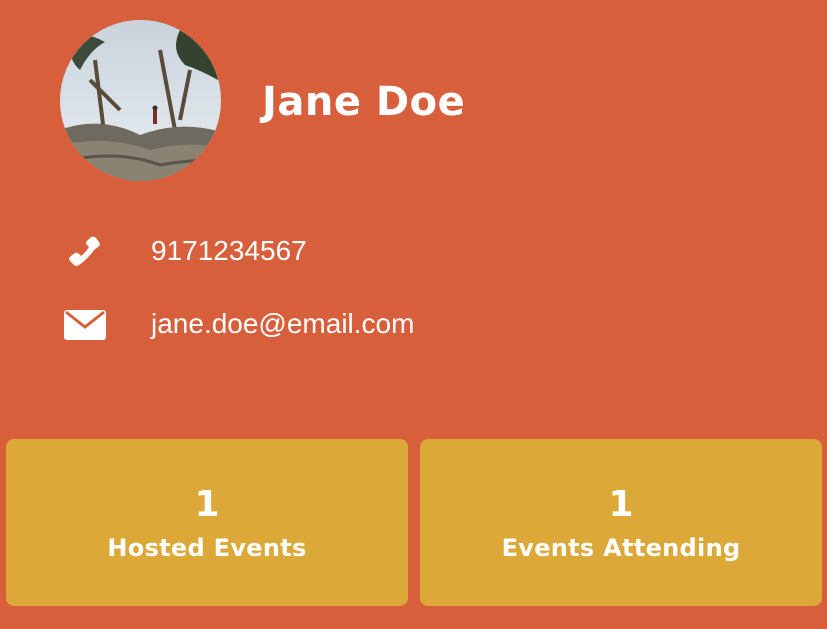 The image size is (827, 629). I want to click on hosted-events-label: Hosted Events, so click(207, 548).